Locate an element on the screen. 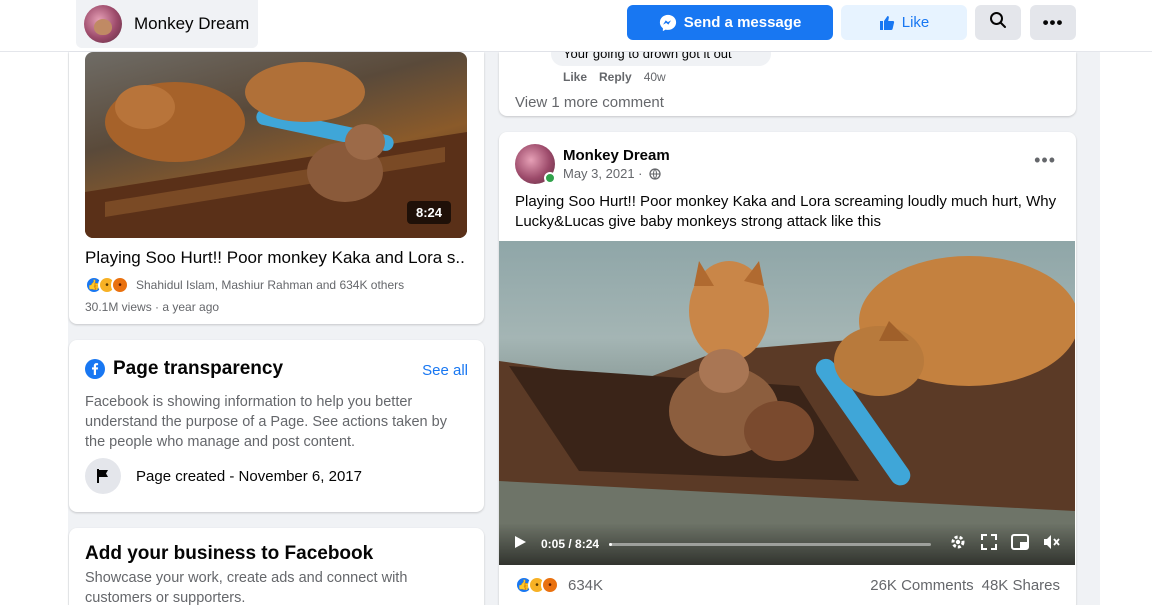  flag-icon is located at coordinates (103, 476).